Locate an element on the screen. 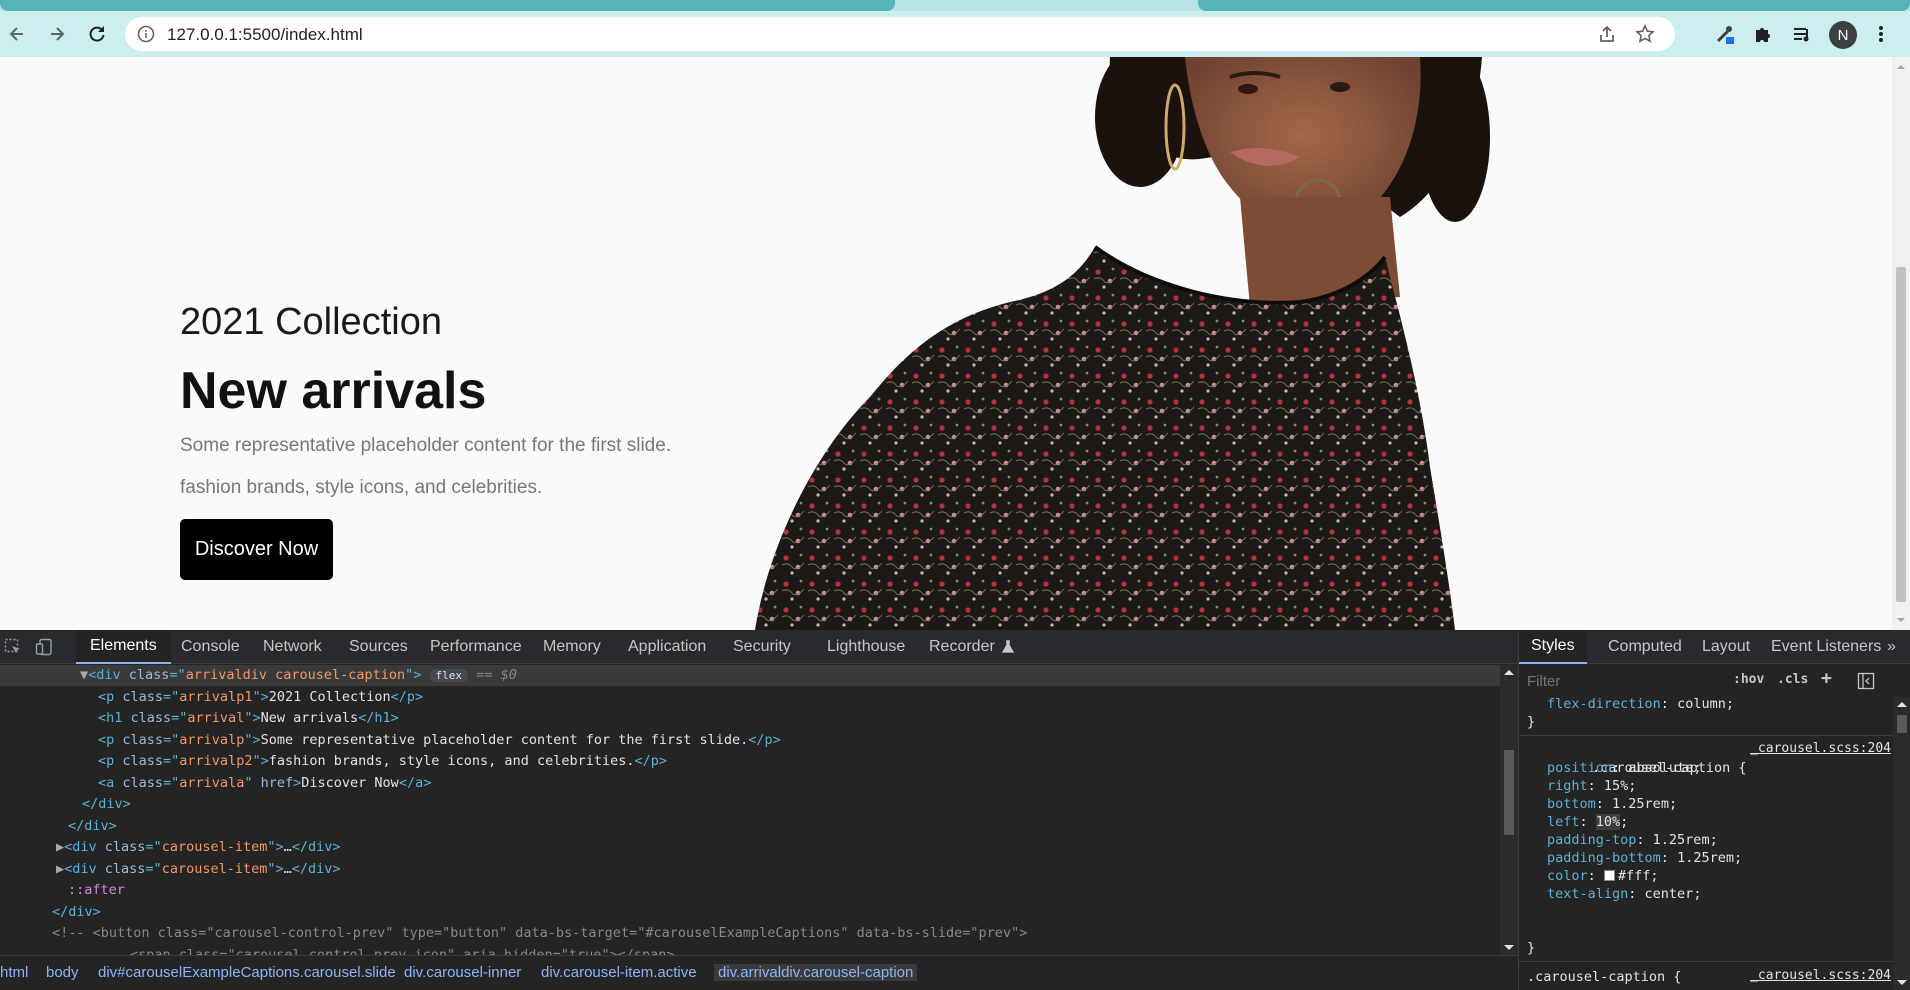 The width and height of the screenshot is (1910, 990). tab-console: Console is located at coordinates (210, 647).